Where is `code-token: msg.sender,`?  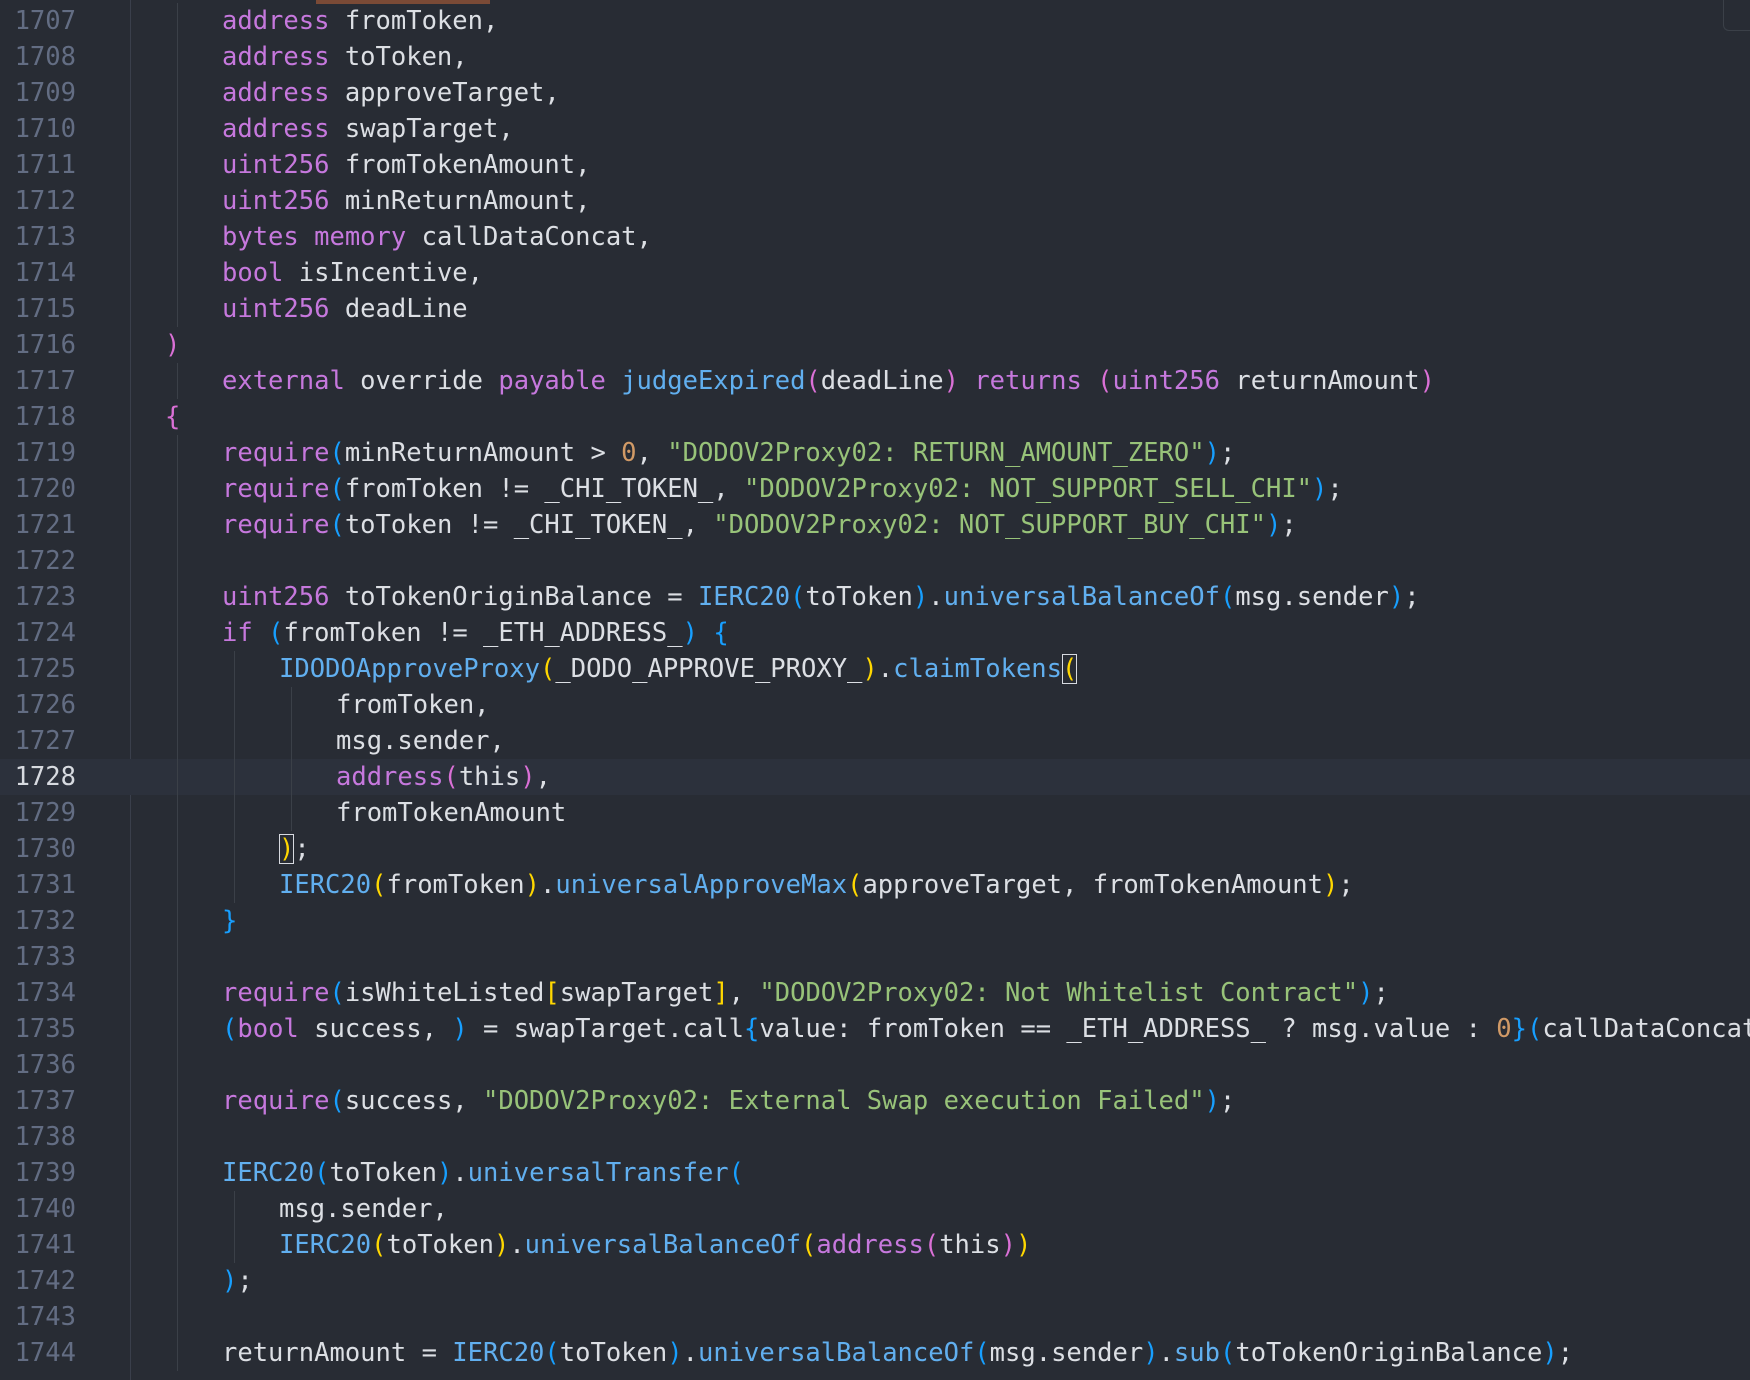
code-token: msg.sender, is located at coordinates (363, 1209).